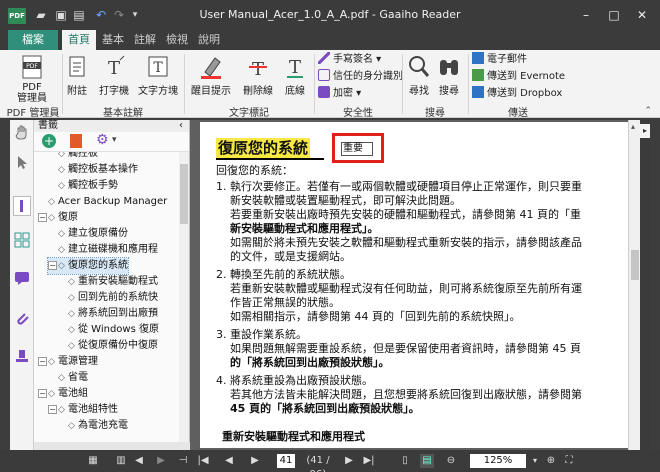 This screenshot has height=472, width=660. I want to click on bookmark-item: ◇ 為電池充電, so click(93, 426).